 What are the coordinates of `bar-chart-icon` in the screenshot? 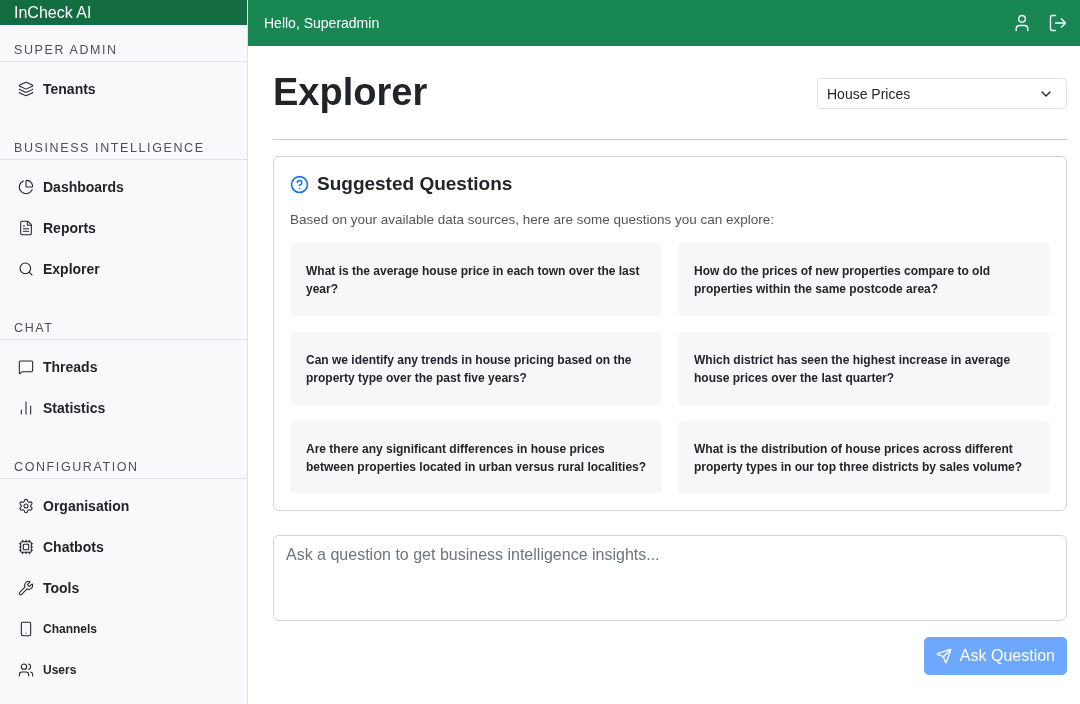 It's located at (26, 407).